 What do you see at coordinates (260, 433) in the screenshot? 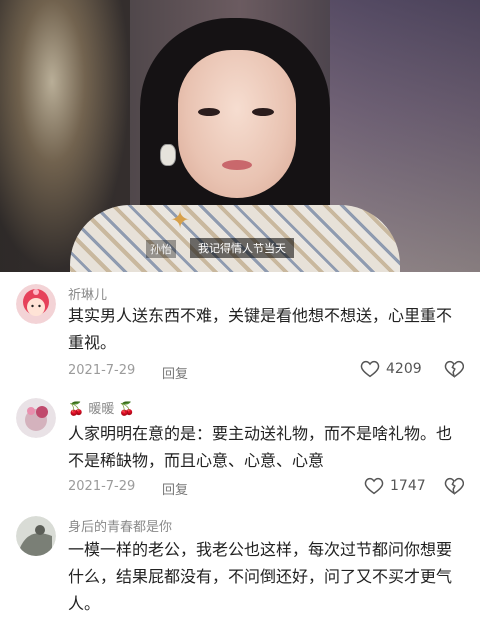
I see `comment-line: 人家明明在意的是：要主动送礼物，而不是啥礼物。也` at bounding box center [260, 433].